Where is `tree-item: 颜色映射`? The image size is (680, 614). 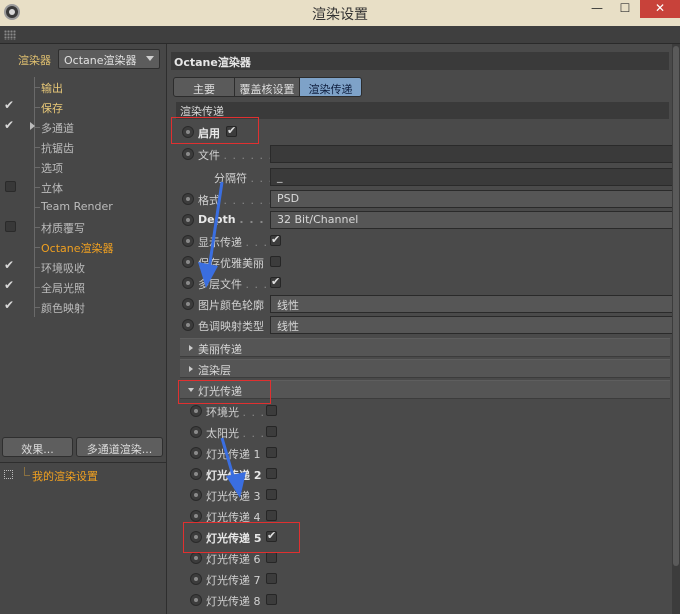
tree-item: 颜色映射 is located at coordinates (83, 307).